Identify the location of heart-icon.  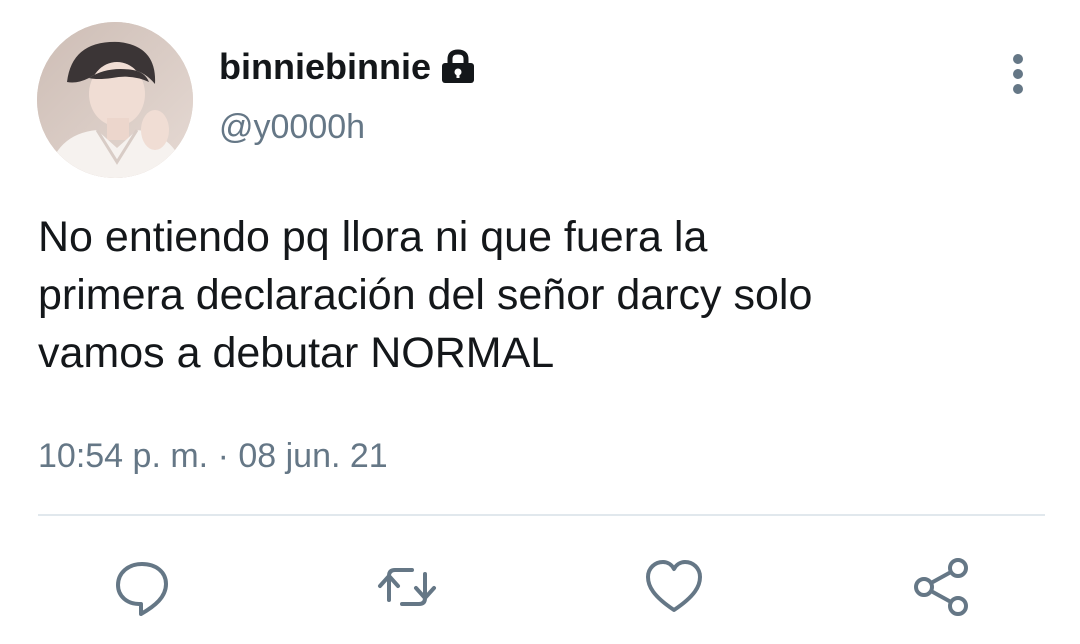
(674, 586).